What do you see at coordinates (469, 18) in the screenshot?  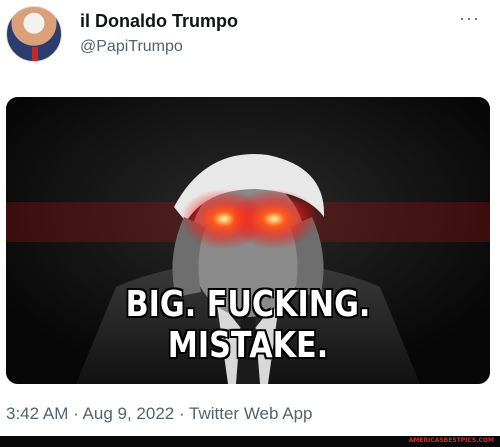 I see `more-options-icon: ···` at bounding box center [469, 18].